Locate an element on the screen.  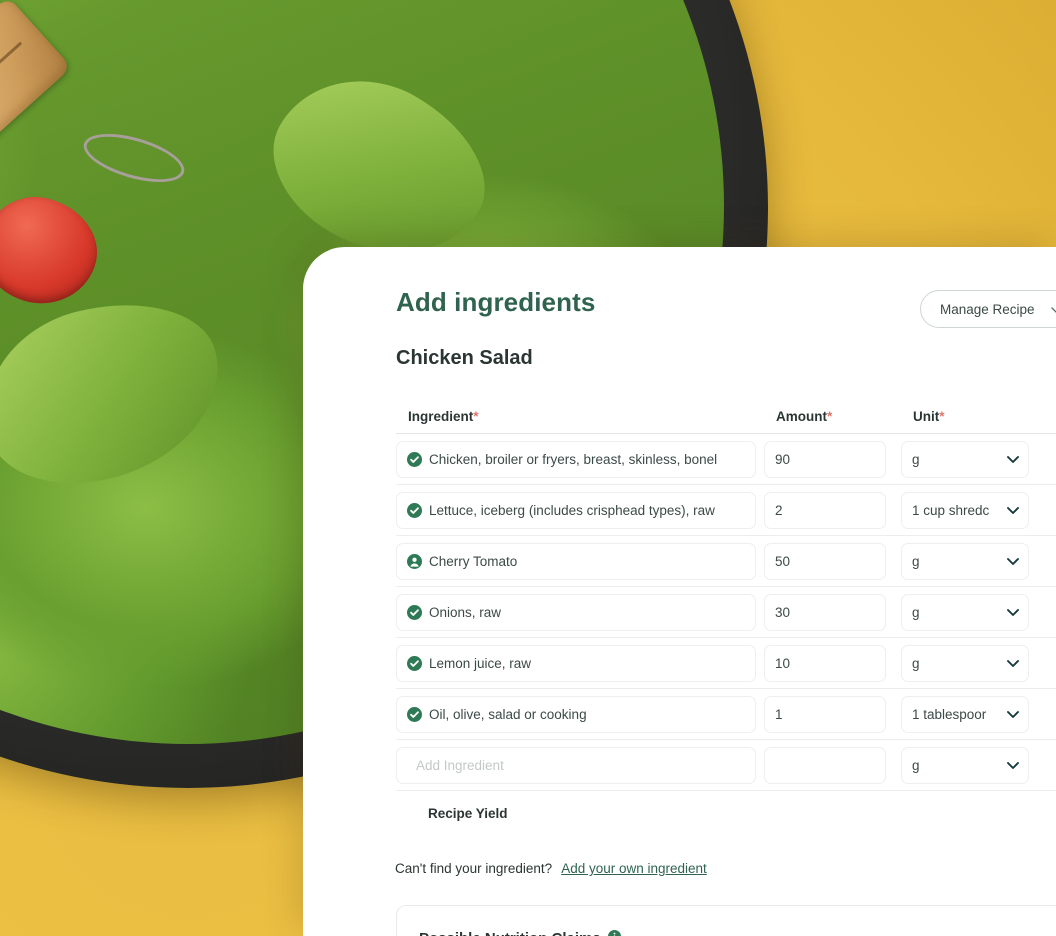
cell-ingredient: Cherry Tomato is located at coordinates (576, 561).